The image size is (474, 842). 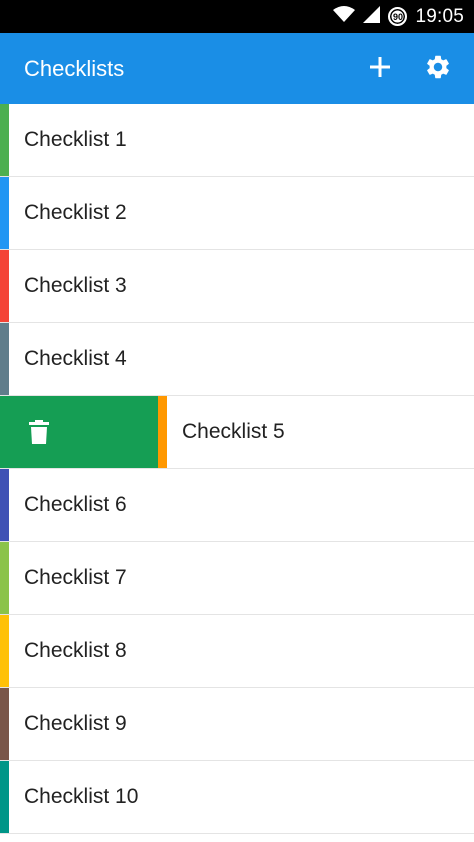 What do you see at coordinates (75, 504) in the screenshot?
I see `checklist-label: Checklist 6` at bounding box center [75, 504].